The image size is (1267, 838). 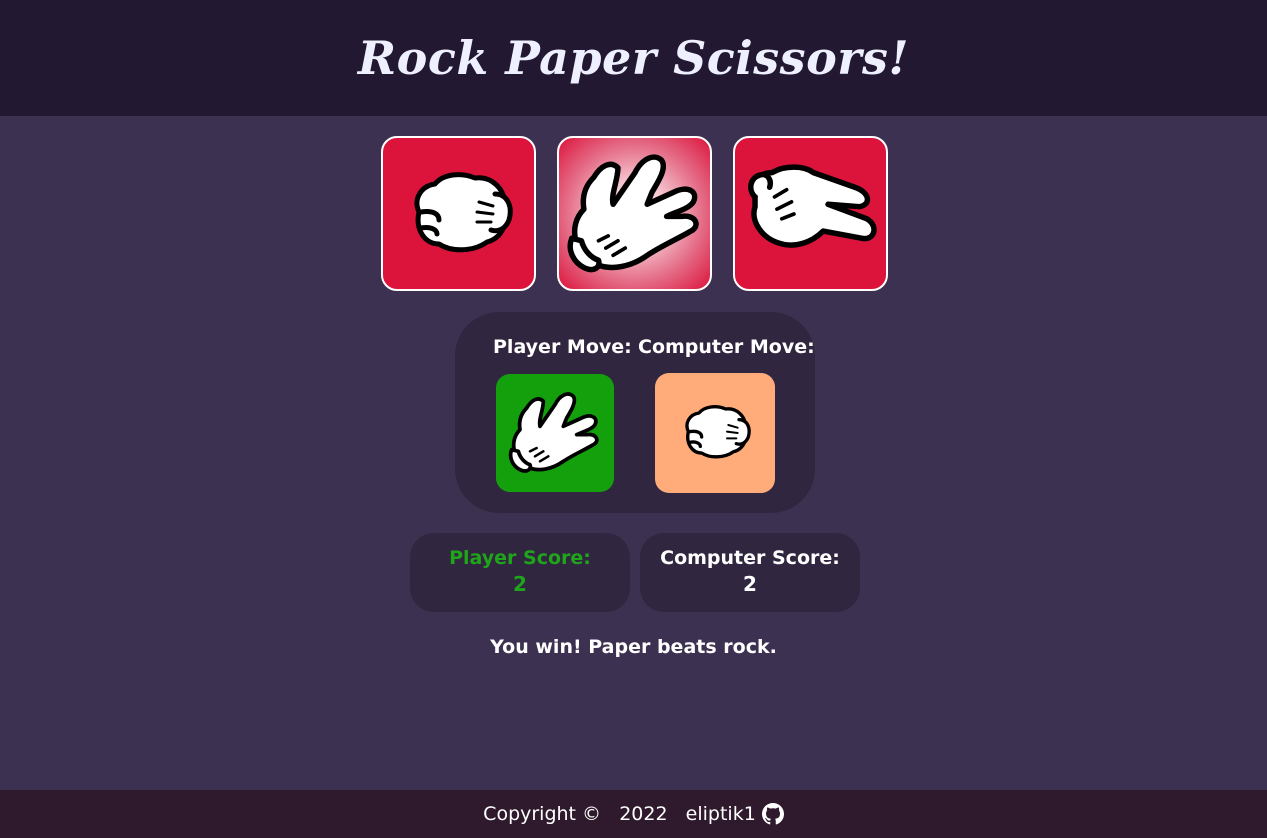 I want to click on paper-button, so click(x=634, y=213).